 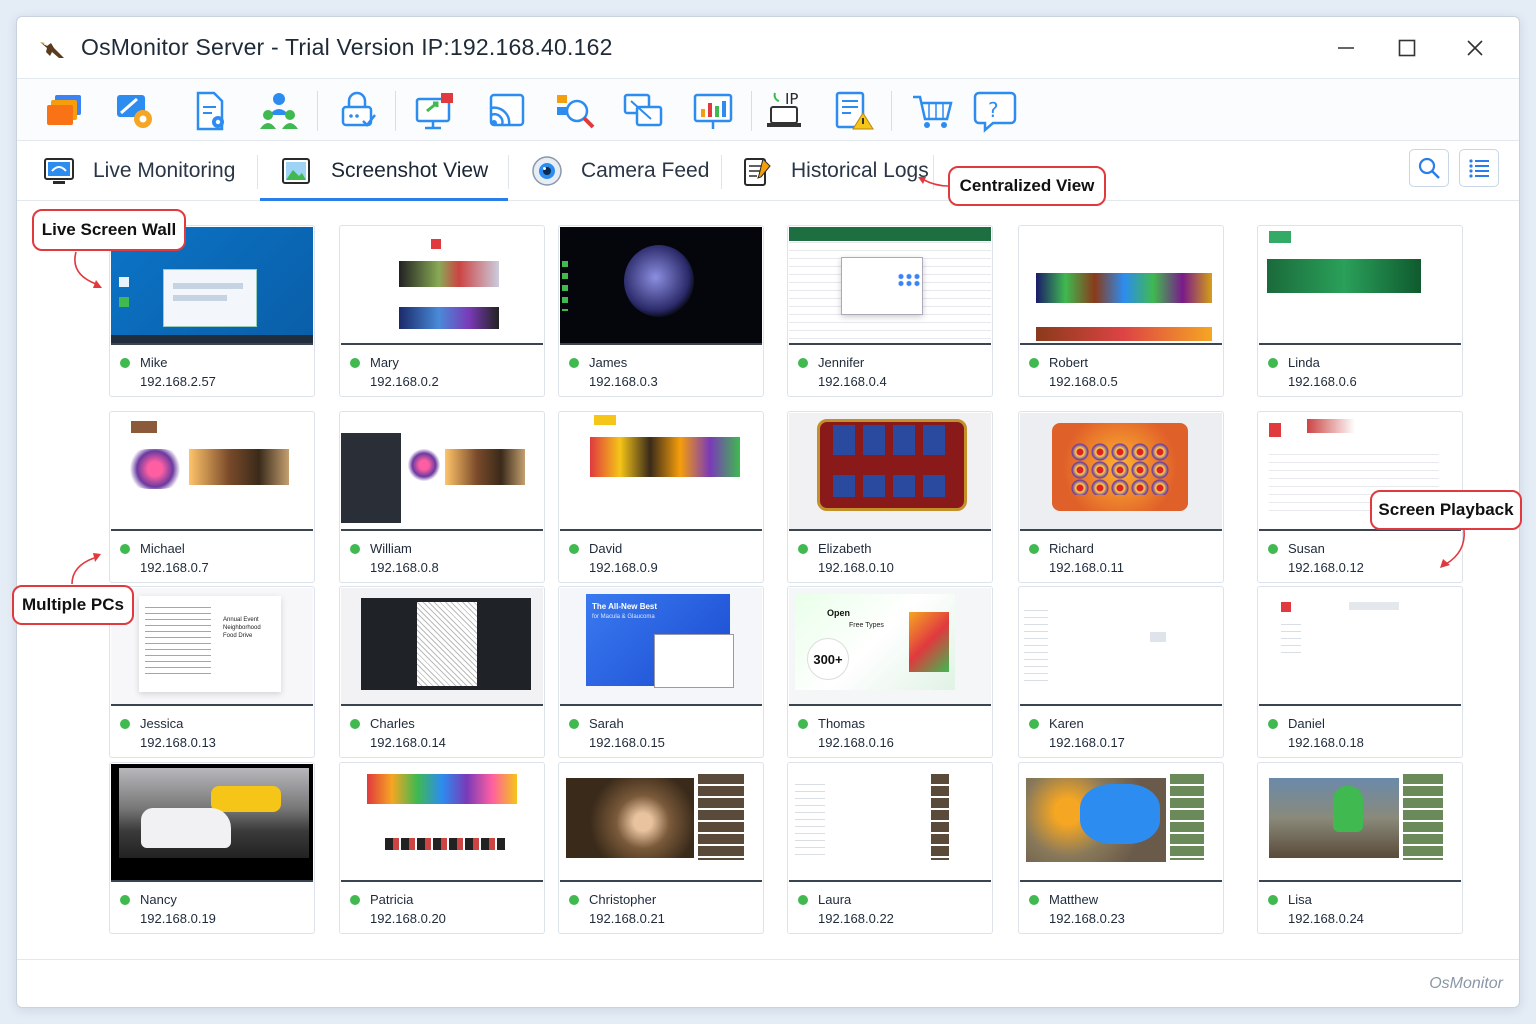 What do you see at coordinates (841, 362) in the screenshot?
I see `pc-user-name: Jennifer` at bounding box center [841, 362].